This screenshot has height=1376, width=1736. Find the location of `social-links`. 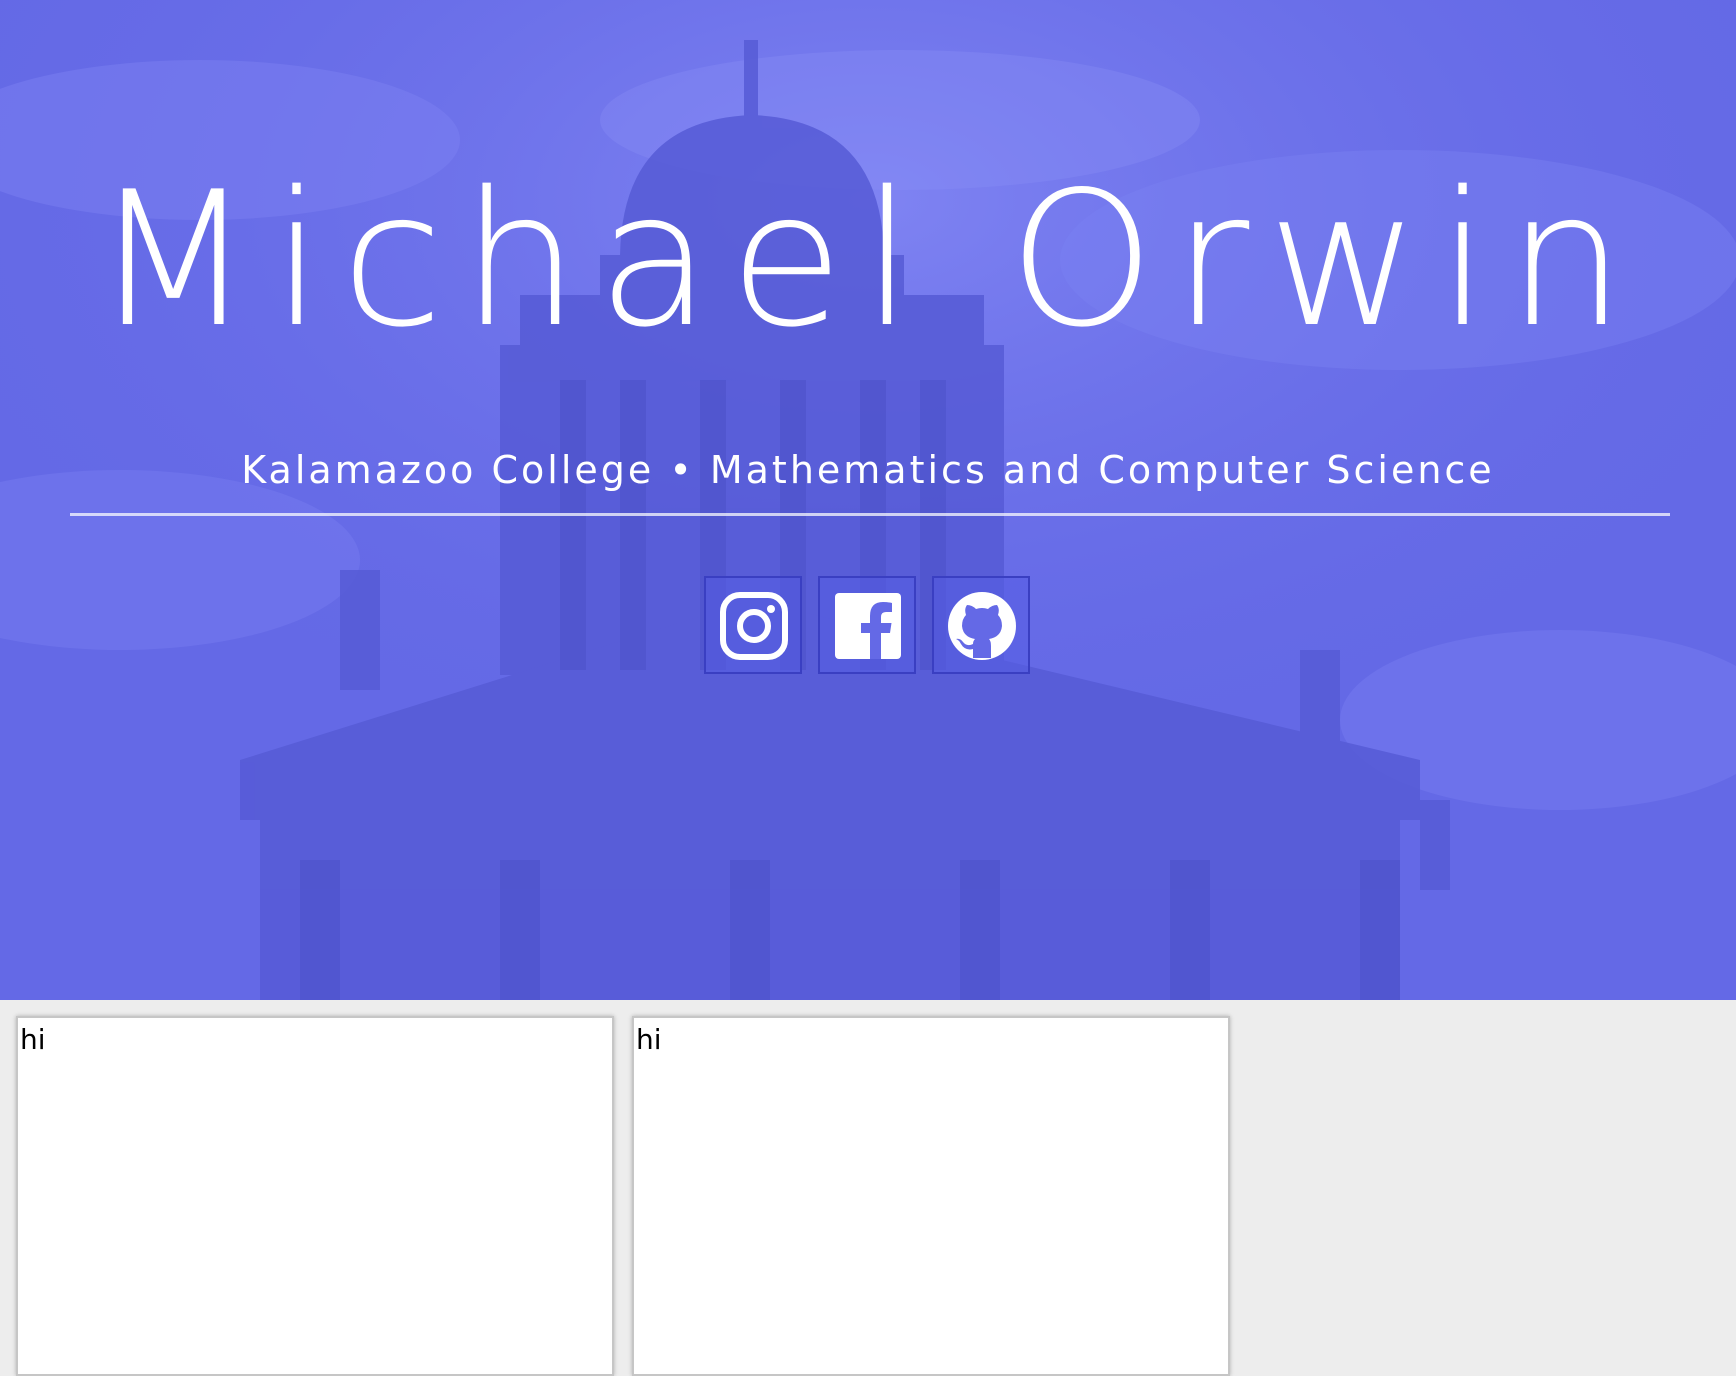

social-links is located at coordinates (867, 625).